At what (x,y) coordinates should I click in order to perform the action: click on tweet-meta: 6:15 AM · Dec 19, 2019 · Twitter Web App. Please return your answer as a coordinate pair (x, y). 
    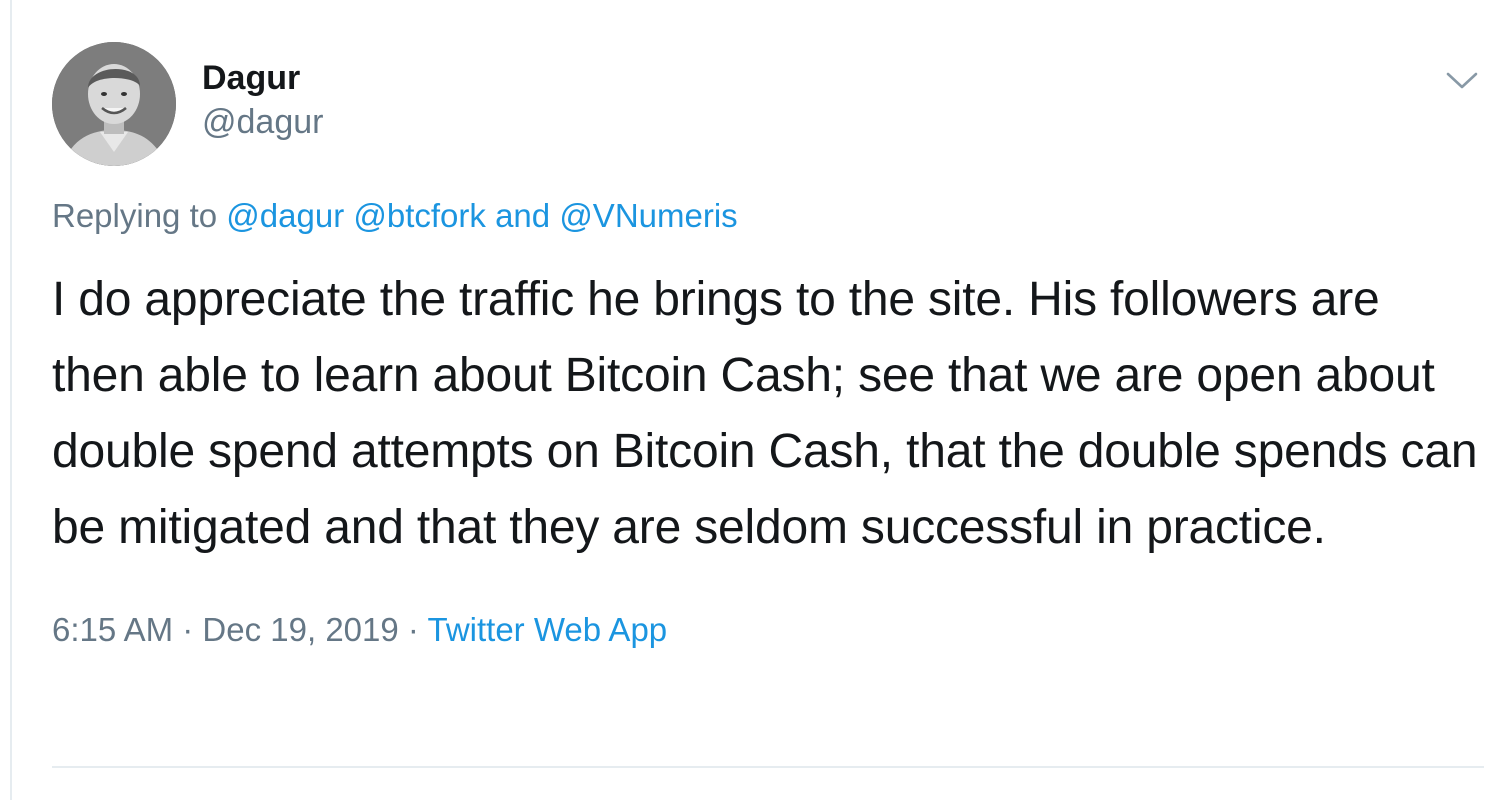
    Looking at the image, I should click on (767, 630).